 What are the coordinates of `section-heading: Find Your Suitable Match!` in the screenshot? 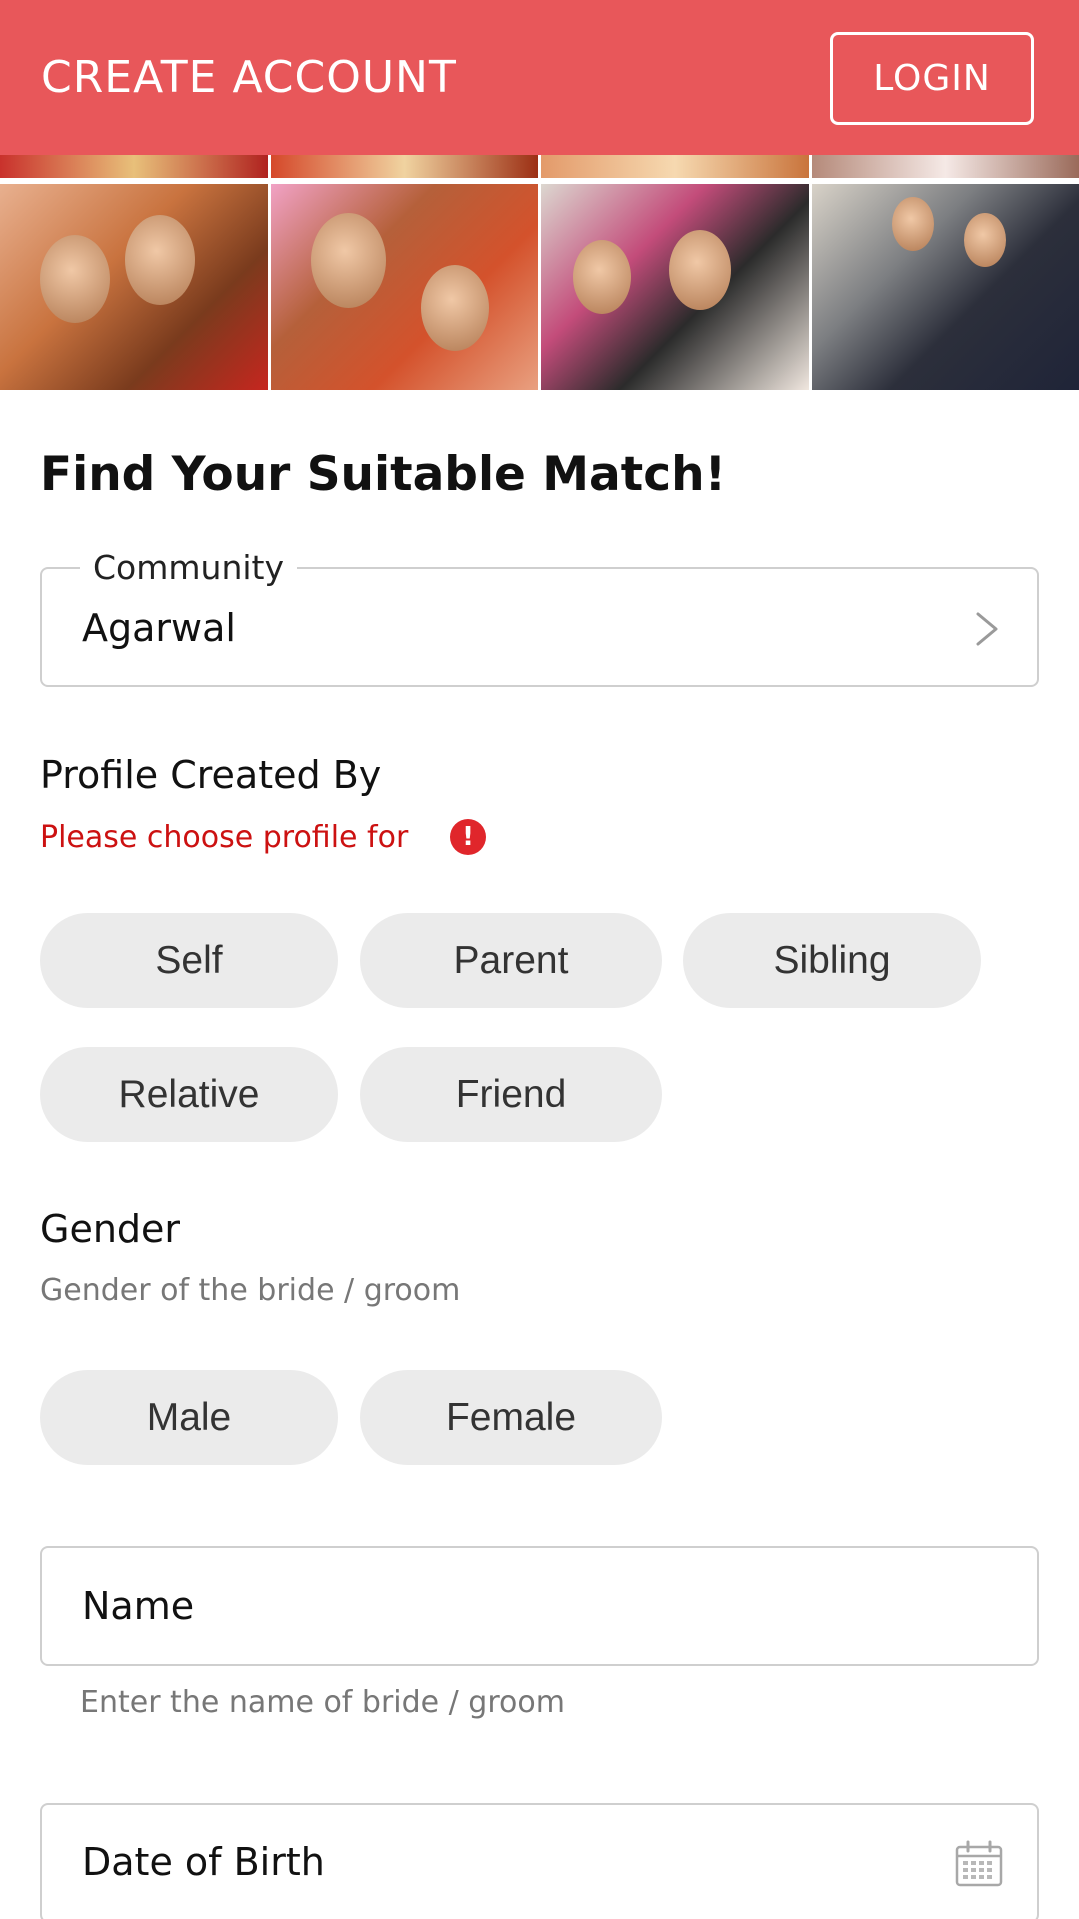 It's located at (383, 474).